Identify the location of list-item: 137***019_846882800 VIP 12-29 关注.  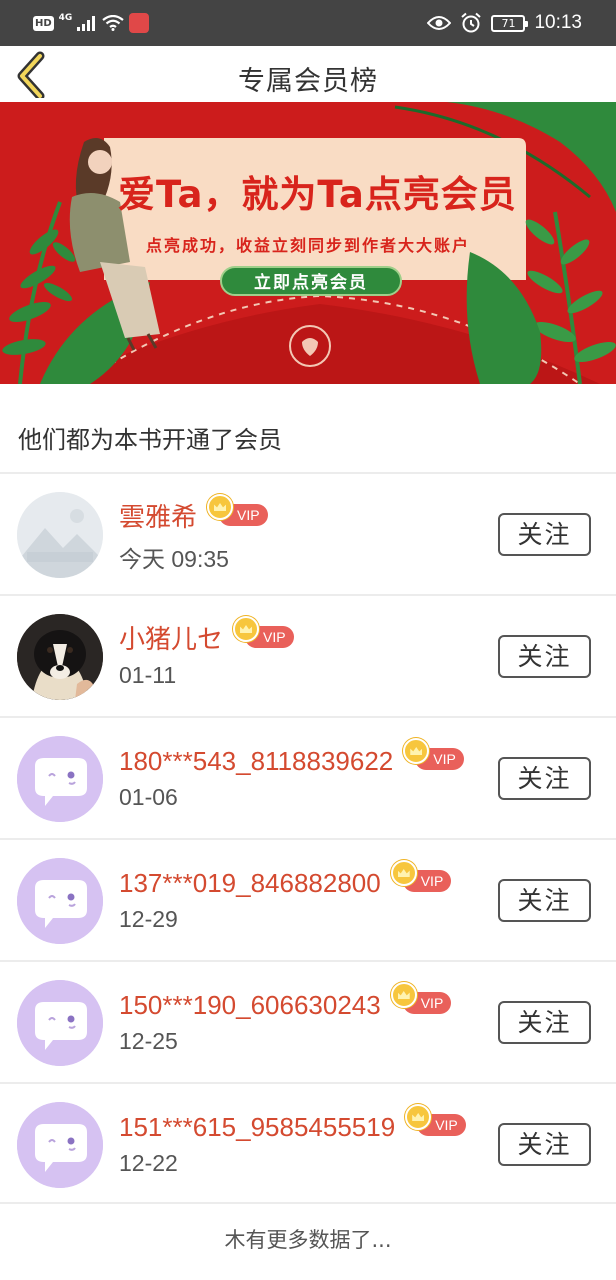
(308, 900).